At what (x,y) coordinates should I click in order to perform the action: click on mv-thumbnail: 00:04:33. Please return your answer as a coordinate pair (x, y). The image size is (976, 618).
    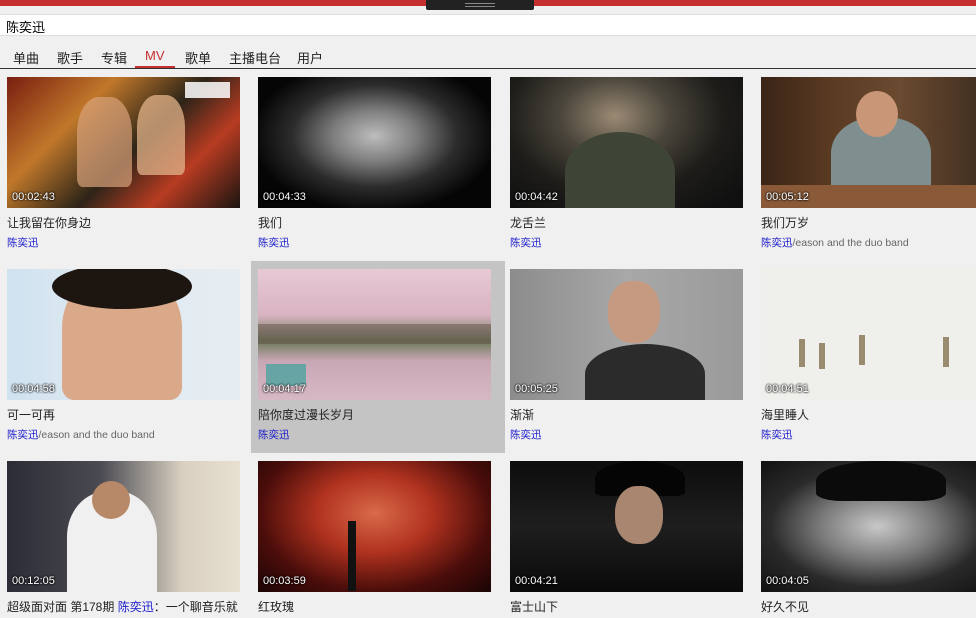
    Looking at the image, I should click on (374, 142).